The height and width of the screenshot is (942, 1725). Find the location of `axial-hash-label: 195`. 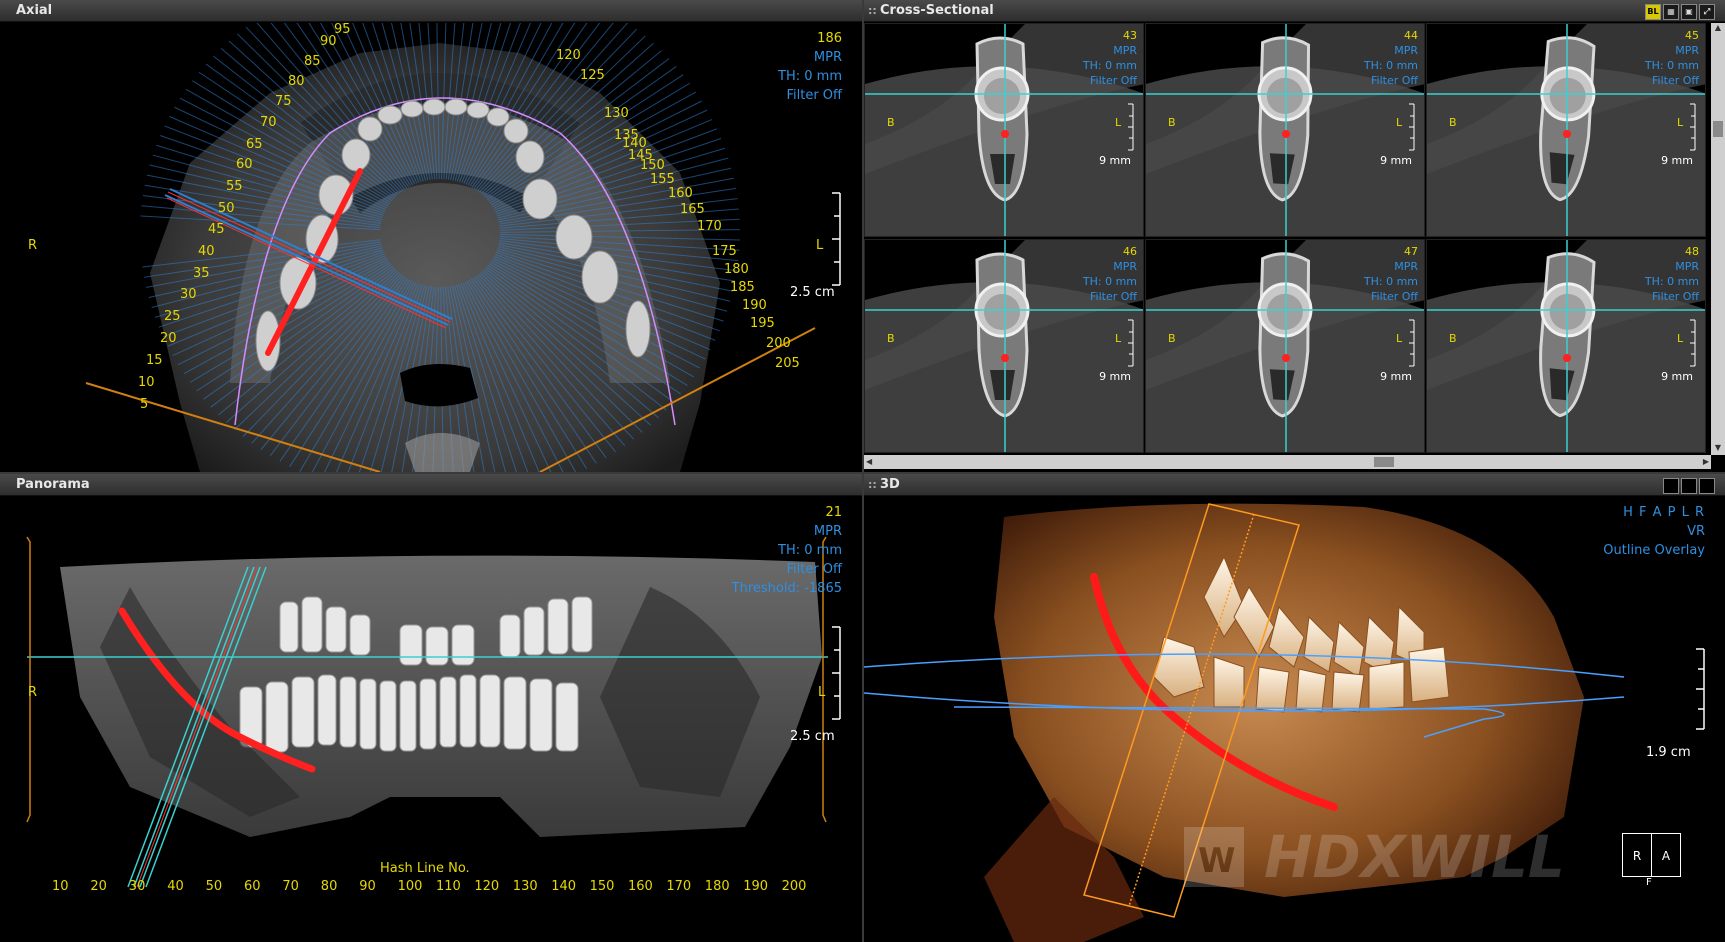

axial-hash-label: 195 is located at coordinates (762, 323).